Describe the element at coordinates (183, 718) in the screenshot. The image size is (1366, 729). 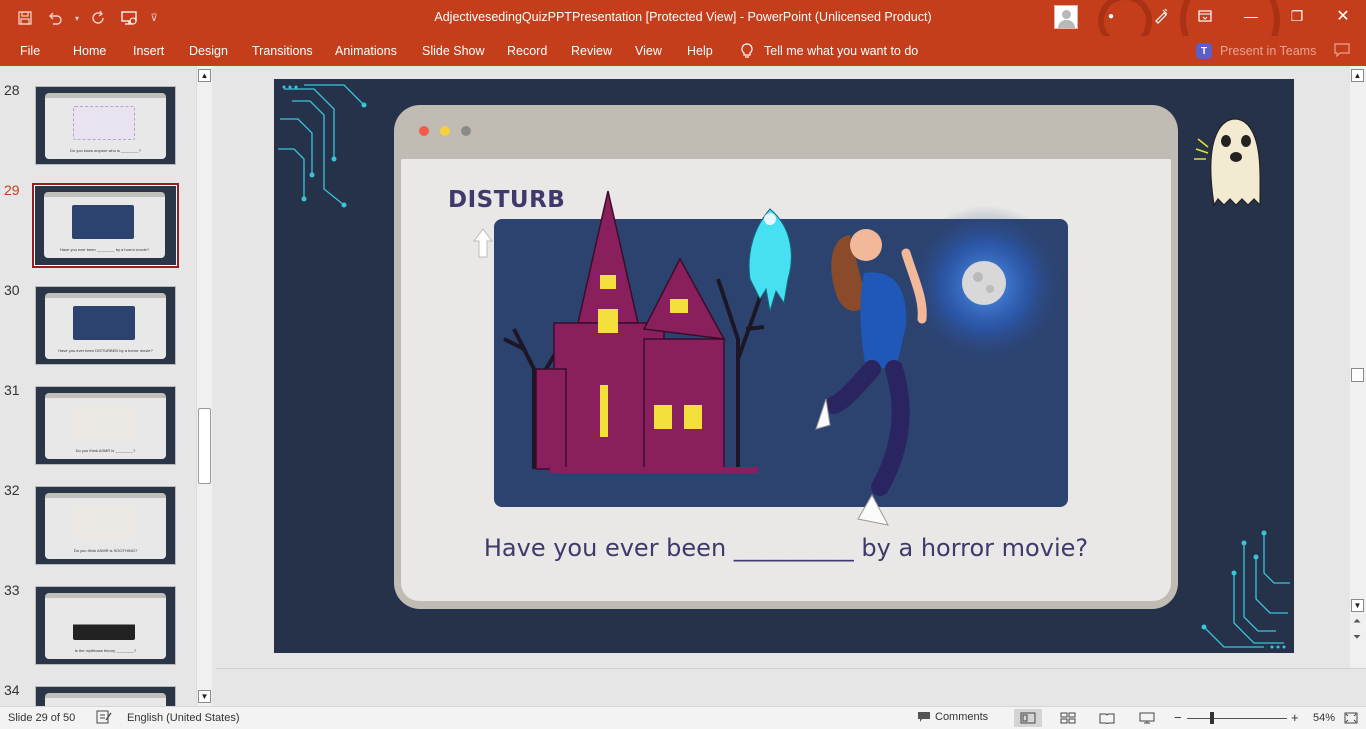
I see `language-indicator: English (United States)` at that location.